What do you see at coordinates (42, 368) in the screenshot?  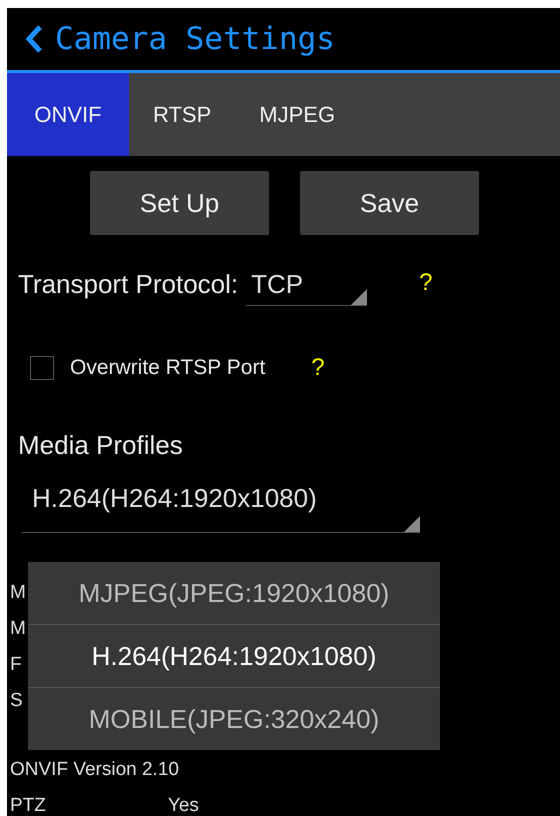 I see `checkbox` at bounding box center [42, 368].